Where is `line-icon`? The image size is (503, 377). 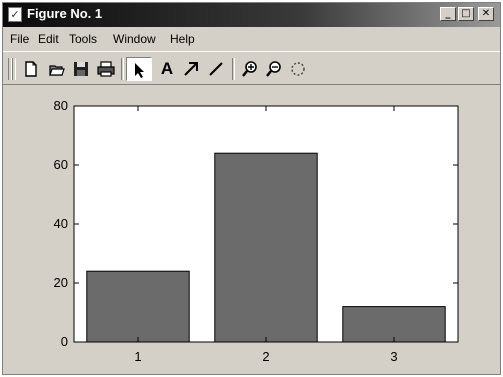
line-icon is located at coordinates (216, 69).